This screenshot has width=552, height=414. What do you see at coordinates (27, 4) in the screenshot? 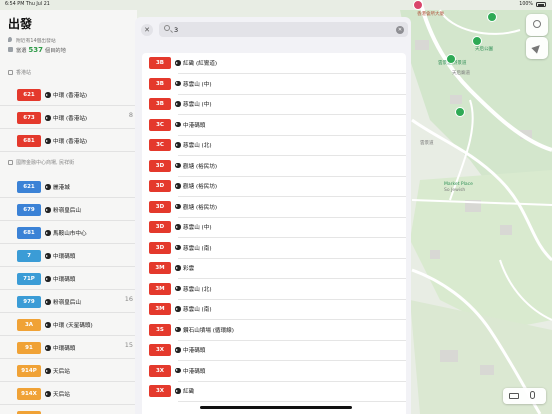
I see `status-time: 6:54 PM Thu Jul 21` at bounding box center [27, 4].